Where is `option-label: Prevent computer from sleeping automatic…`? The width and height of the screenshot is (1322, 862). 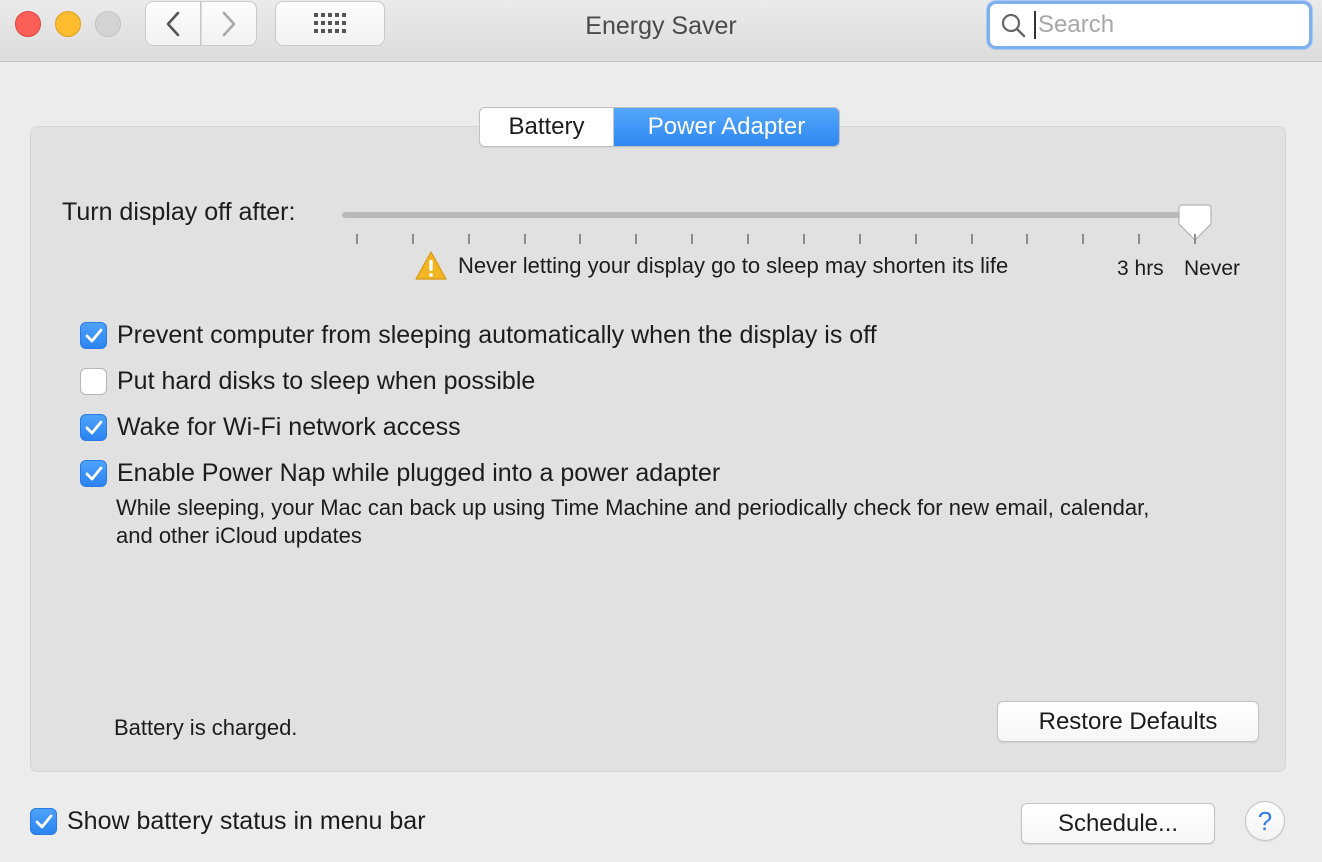
option-label: Prevent computer from sleeping automatic… is located at coordinates (497, 335).